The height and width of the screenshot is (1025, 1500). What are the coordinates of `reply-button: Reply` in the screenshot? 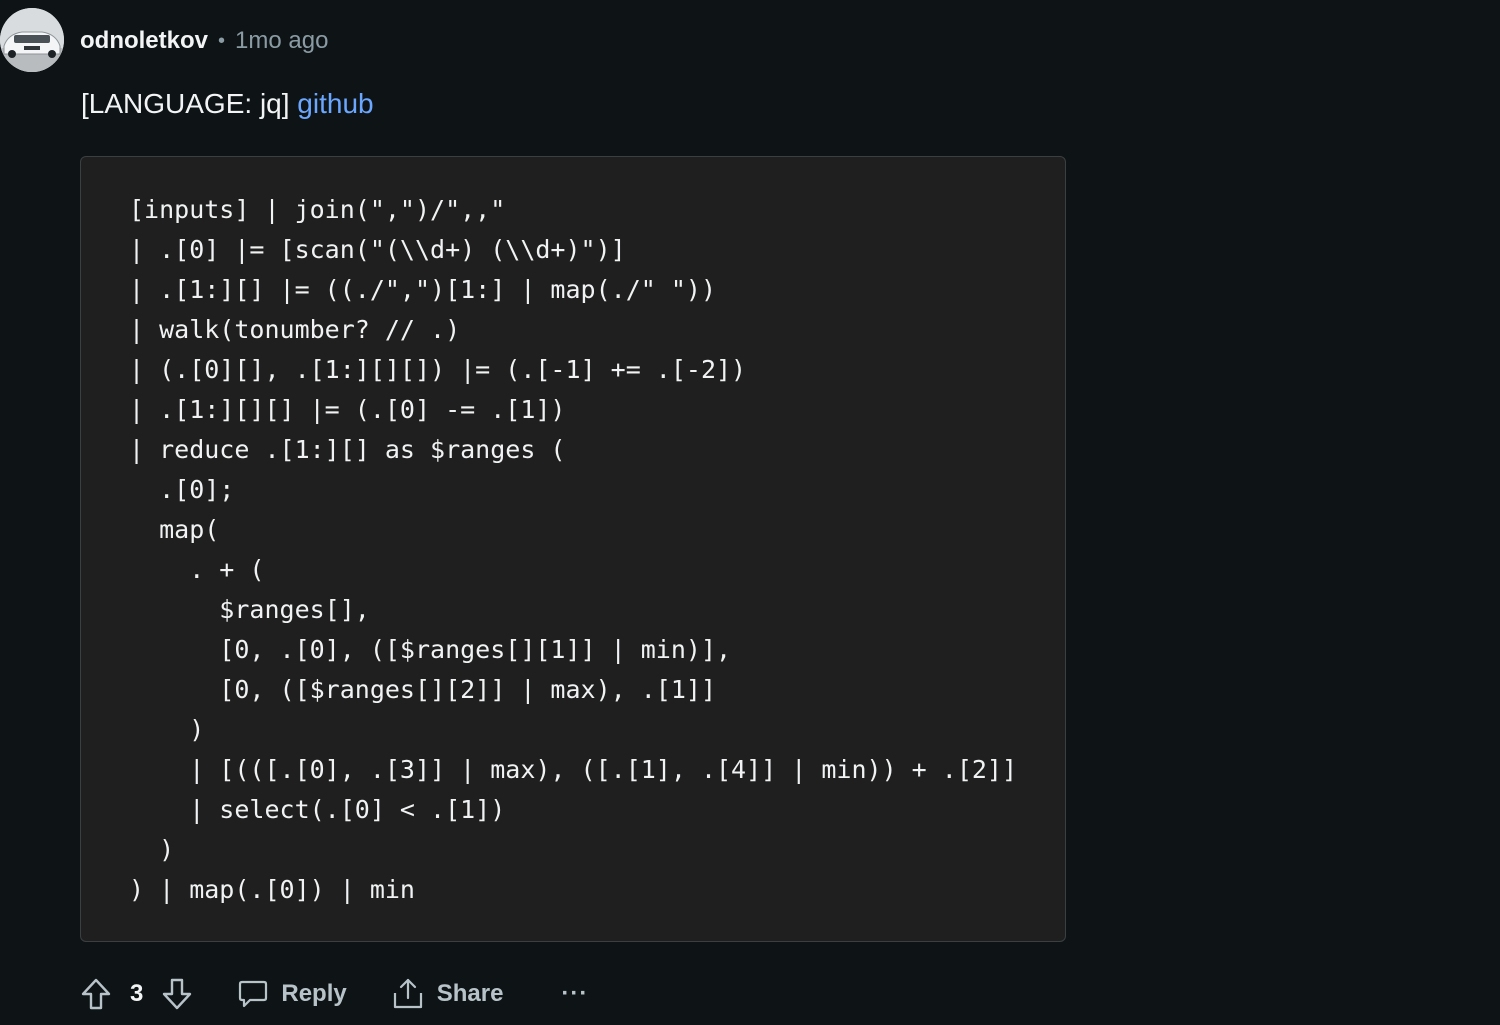 It's located at (292, 994).